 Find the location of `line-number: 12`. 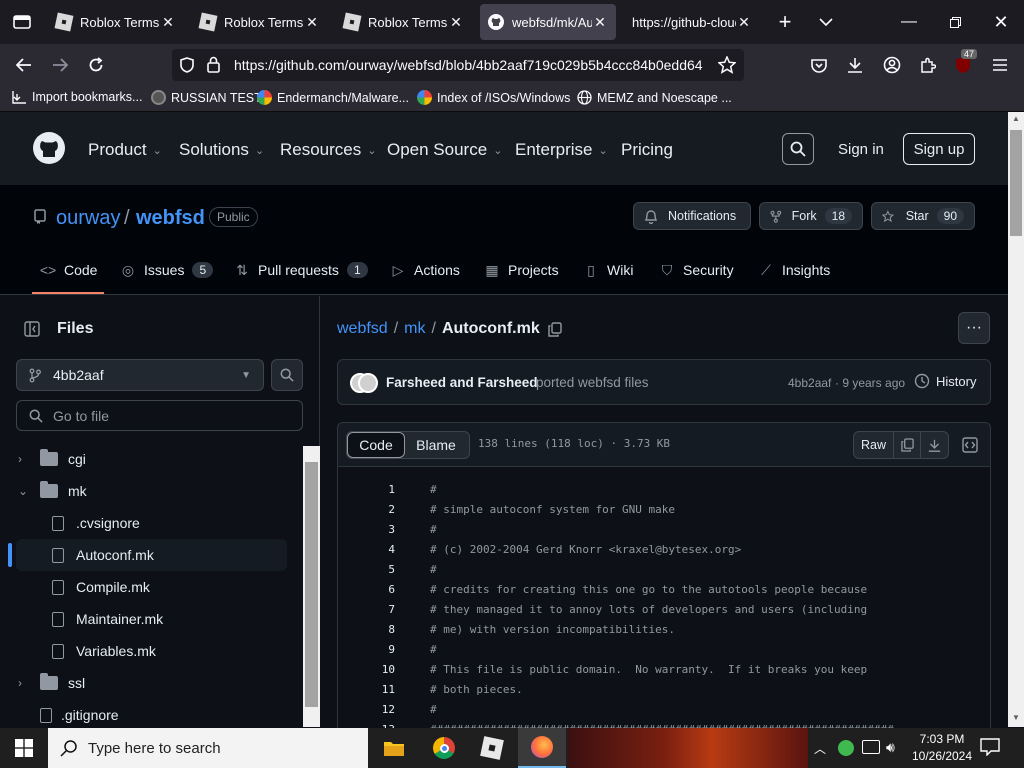

line-number: 12 is located at coordinates (375, 709).